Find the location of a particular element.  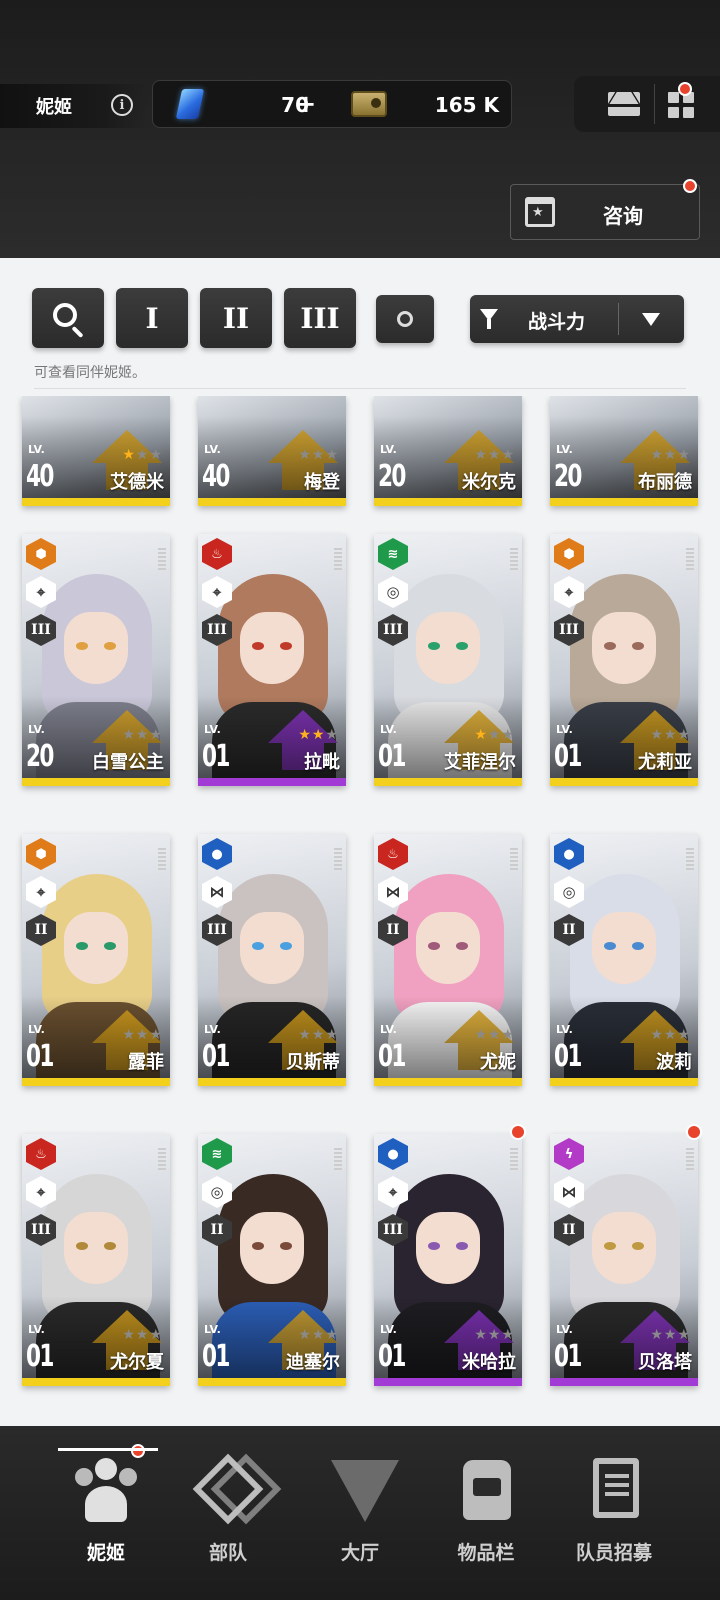

character-badges: ⬢ ⌖ III is located at coordinates (569, 592).